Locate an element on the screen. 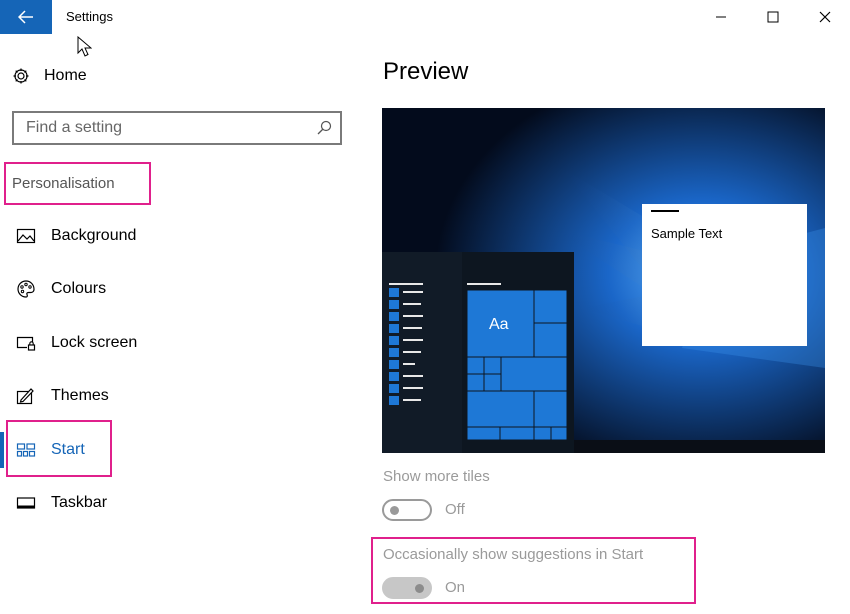 The height and width of the screenshot is (614, 850). home-label: Home is located at coordinates (65, 75).